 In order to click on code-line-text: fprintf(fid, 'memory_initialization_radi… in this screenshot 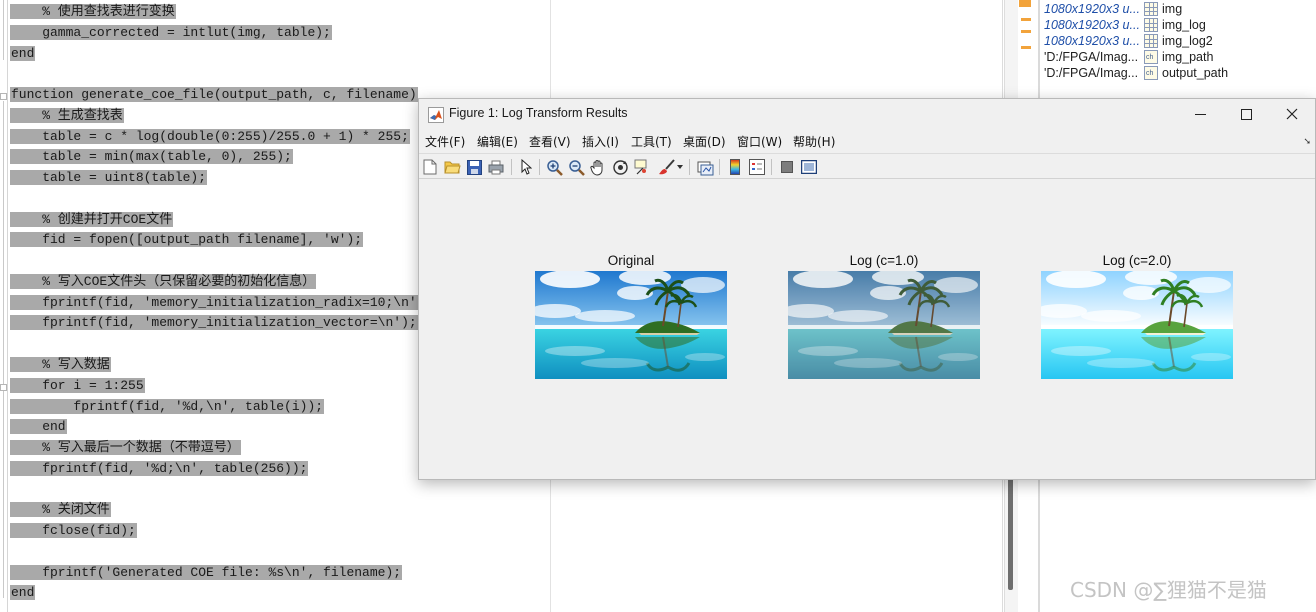, I will do `click(222, 302)`.